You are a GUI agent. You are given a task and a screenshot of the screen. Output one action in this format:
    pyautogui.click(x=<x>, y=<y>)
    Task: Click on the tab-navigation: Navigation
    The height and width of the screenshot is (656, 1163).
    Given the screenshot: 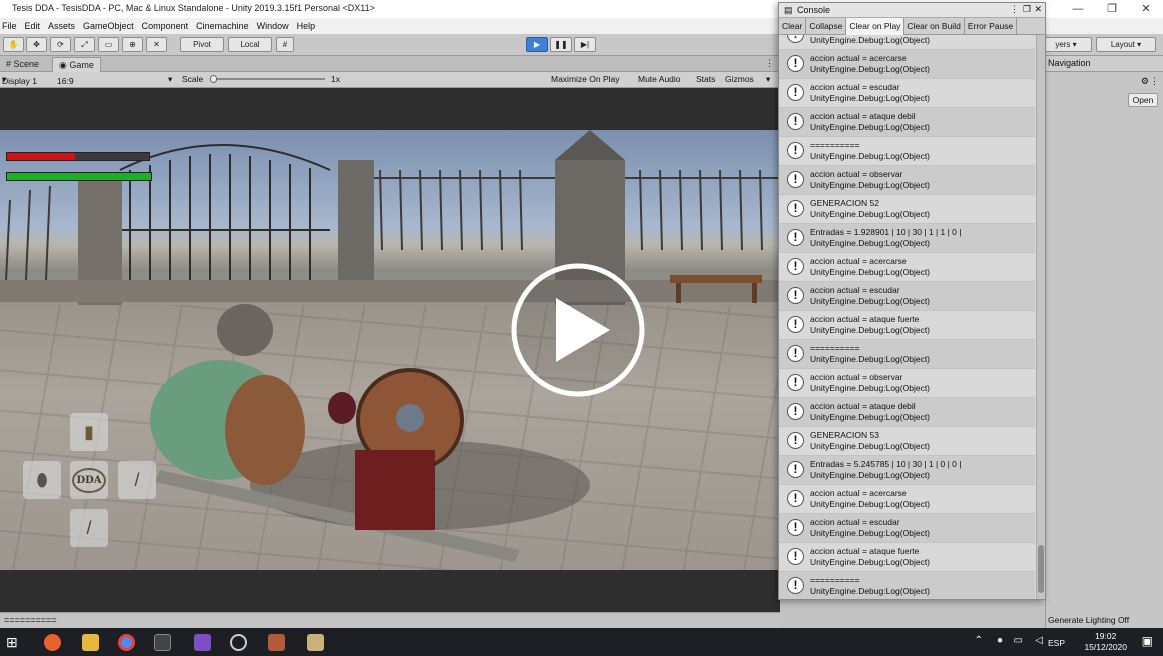 What is the action you would take?
    pyautogui.click(x=1069, y=63)
    